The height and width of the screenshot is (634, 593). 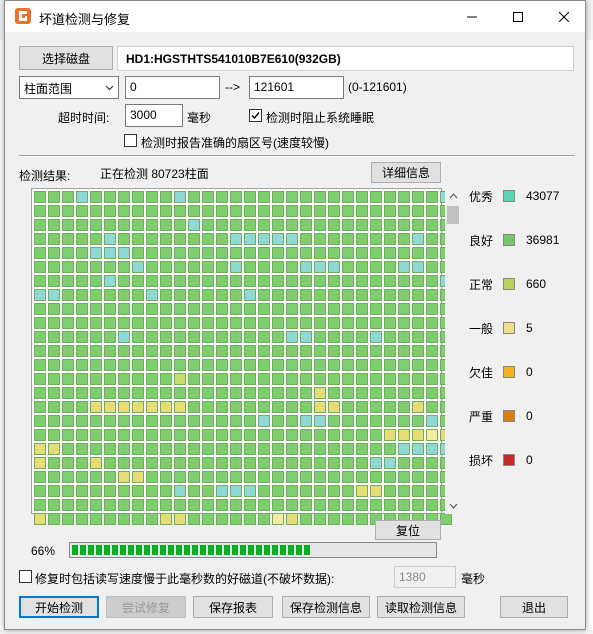 I want to click on exit-button: 退出, so click(x=534, y=607).